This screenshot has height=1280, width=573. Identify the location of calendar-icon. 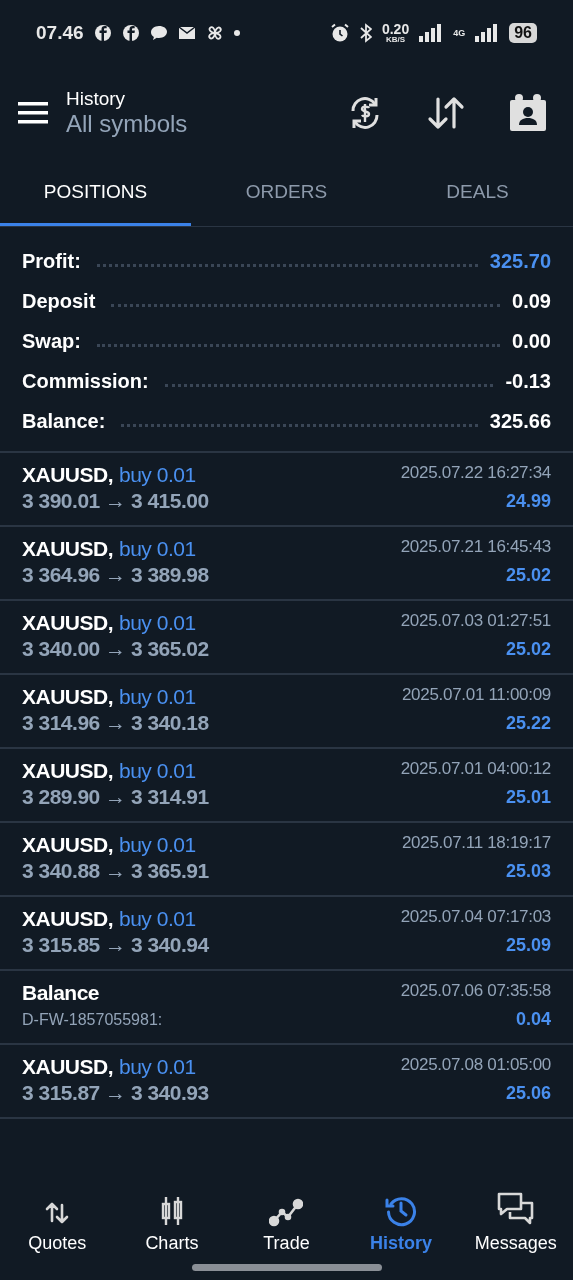
(528, 113).